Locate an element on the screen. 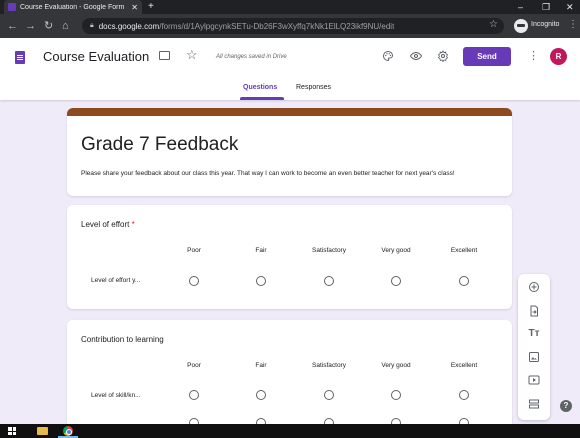 The image size is (580, 438). question-title-text: Level of effort is located at coordinates (105, 224).